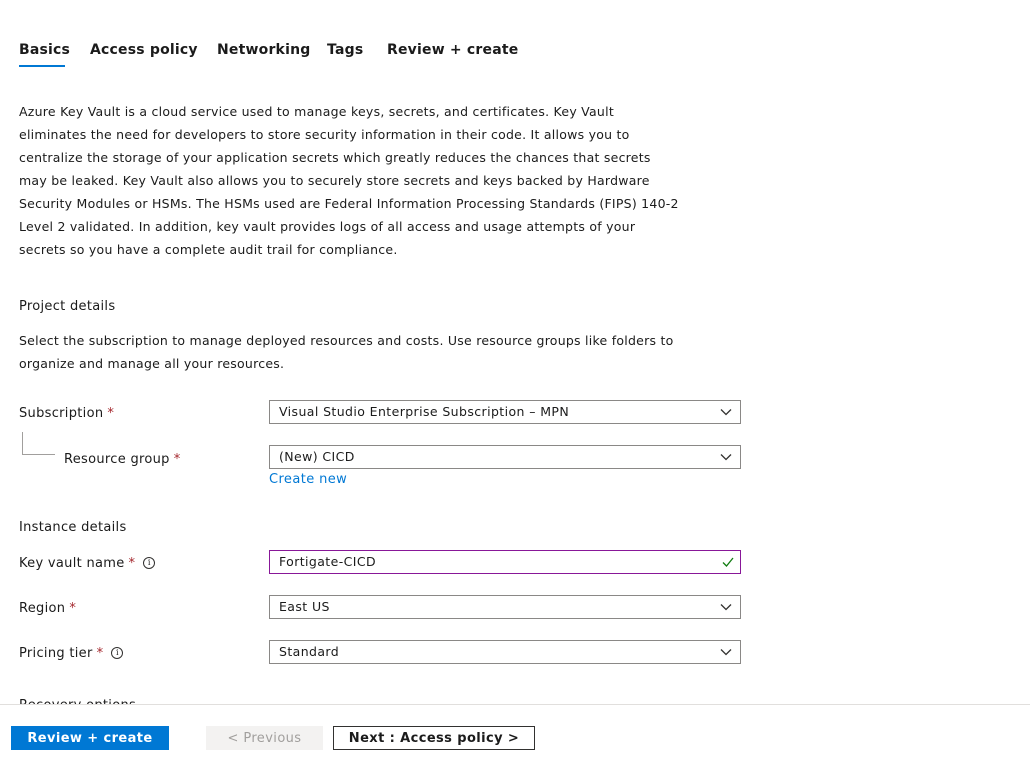 This screenshot has width=1030, height=757. What do you see at coordinates (48, 608) in the screenshot?
I see `region-label: Region *` at bounding box center [48, 608].